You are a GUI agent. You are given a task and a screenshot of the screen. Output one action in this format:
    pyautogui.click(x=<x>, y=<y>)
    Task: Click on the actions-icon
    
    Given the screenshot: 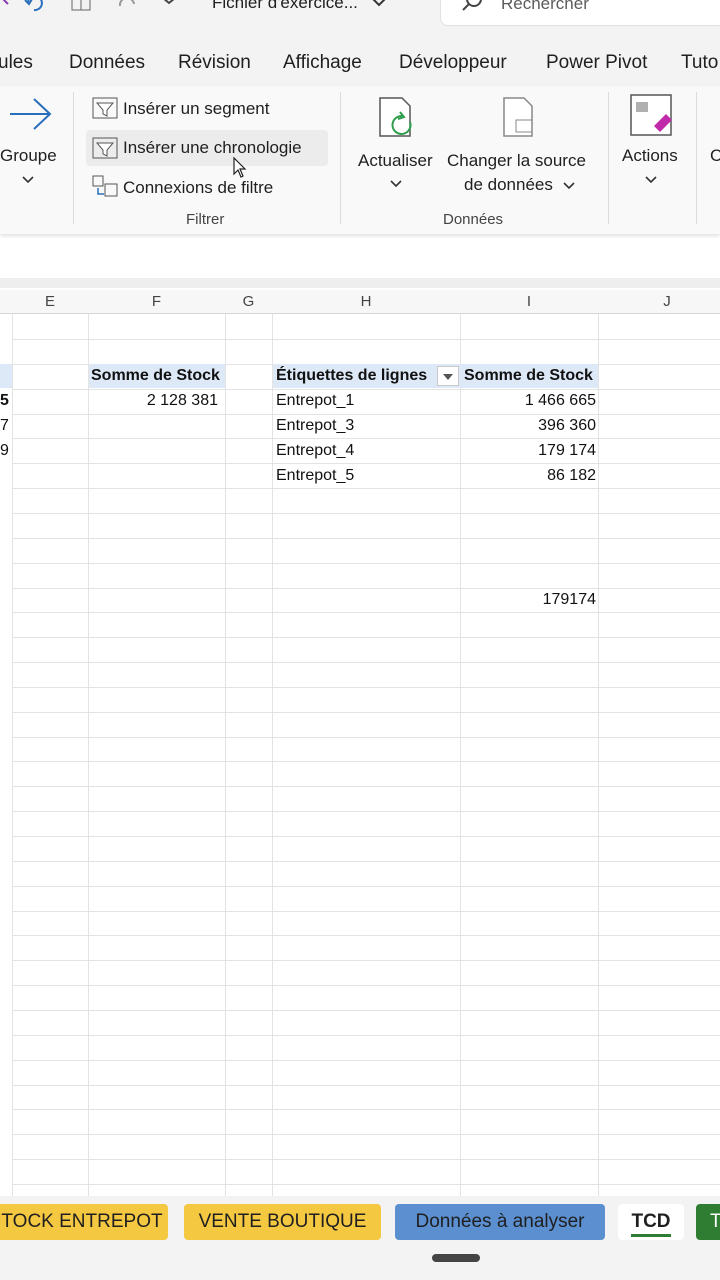 What is the action you would take?
    pyautogui.click(x=651, y=115)
    